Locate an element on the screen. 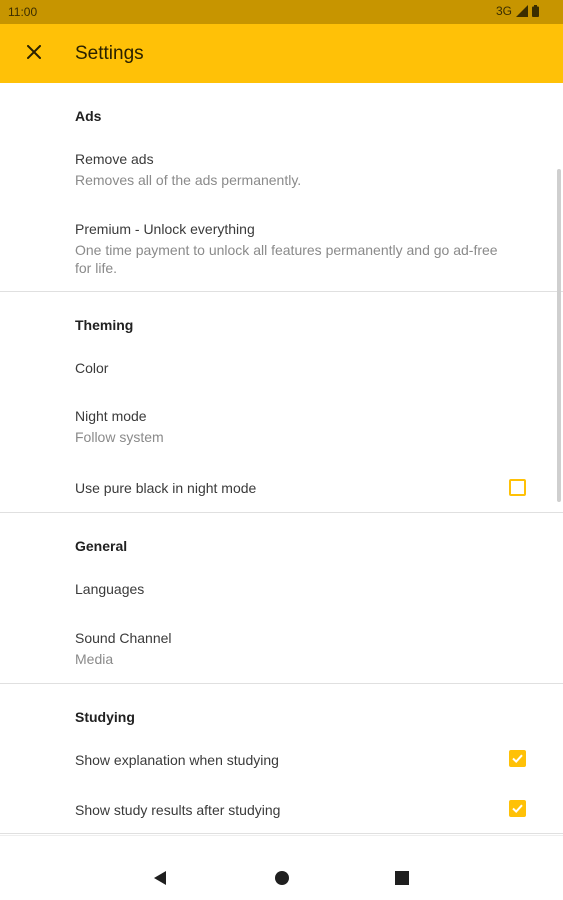 This screenshot has width=563, height=900. pure-black-checkbox is located at coordinates (517, 487).